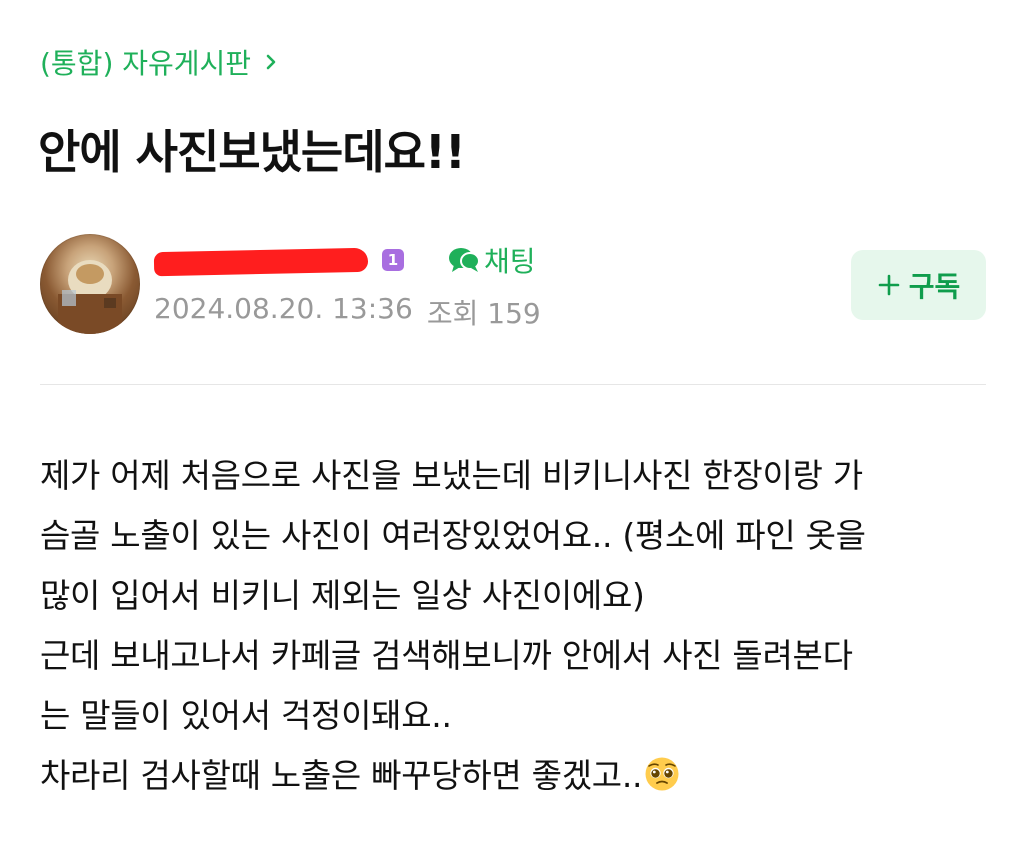 The width and height of the screenshot is (1024, 848). I want to click on plus-icon, so click(889, 285).